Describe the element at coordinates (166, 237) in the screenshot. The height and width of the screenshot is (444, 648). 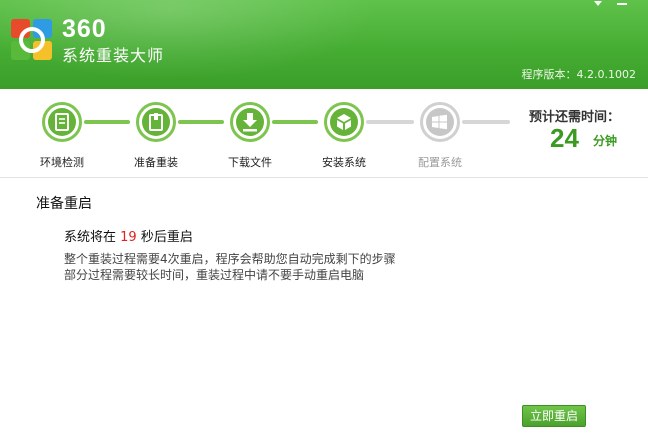
I see `countdown-suffix: 秒后重启` at that location.